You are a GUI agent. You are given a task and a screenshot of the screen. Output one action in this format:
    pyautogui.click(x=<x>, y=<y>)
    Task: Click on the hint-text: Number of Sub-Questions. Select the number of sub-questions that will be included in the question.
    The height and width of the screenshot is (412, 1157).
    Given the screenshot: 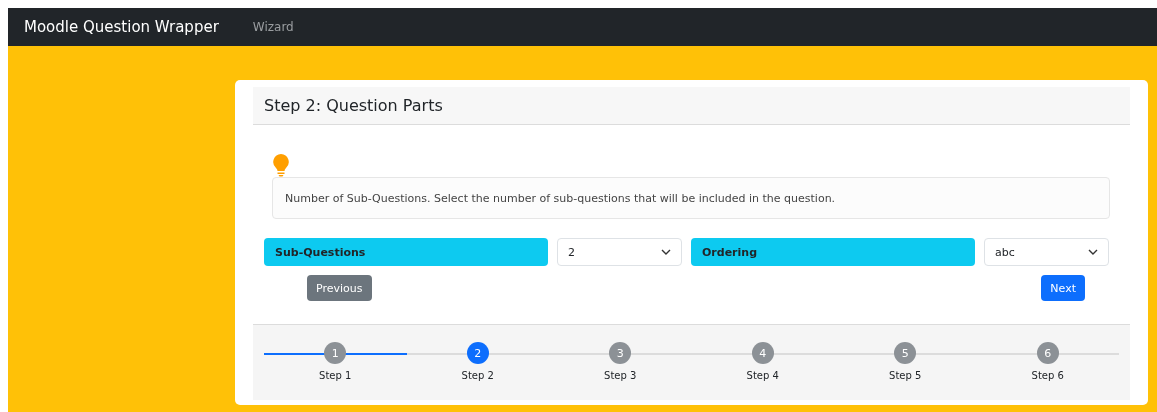 What is the action you would take?
    pyautogui.click(x=691, y=198)
    